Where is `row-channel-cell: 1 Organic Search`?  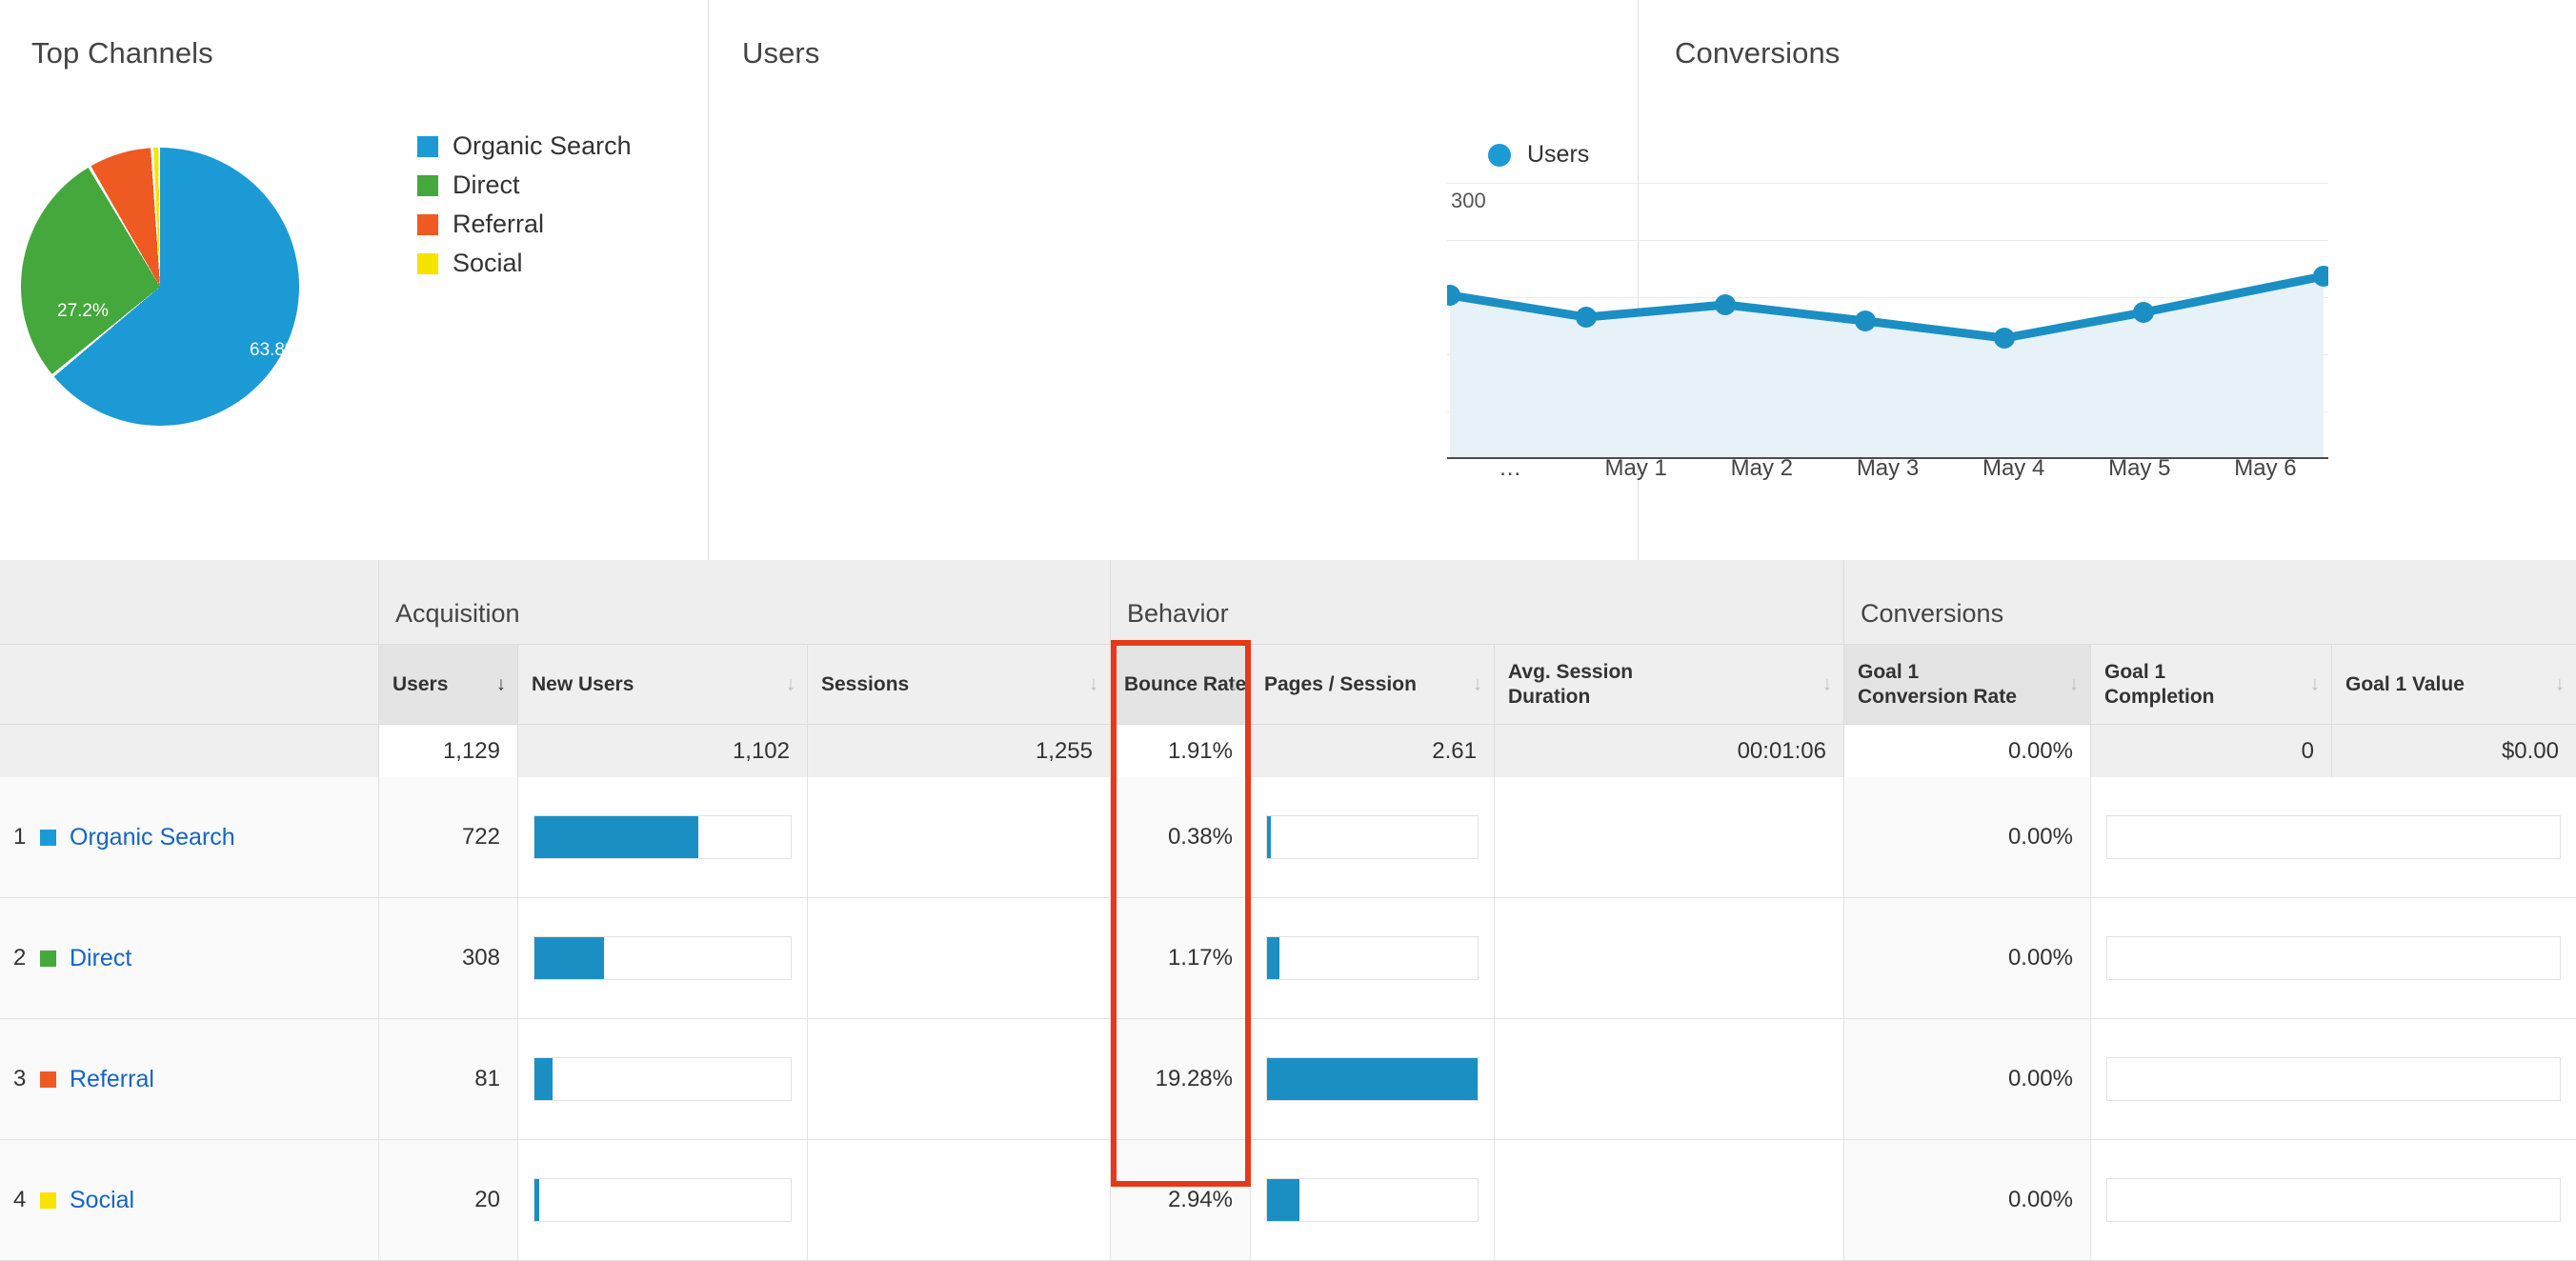
row-channel-cell: 1 Organic Search is located at coordinates (189, 837).